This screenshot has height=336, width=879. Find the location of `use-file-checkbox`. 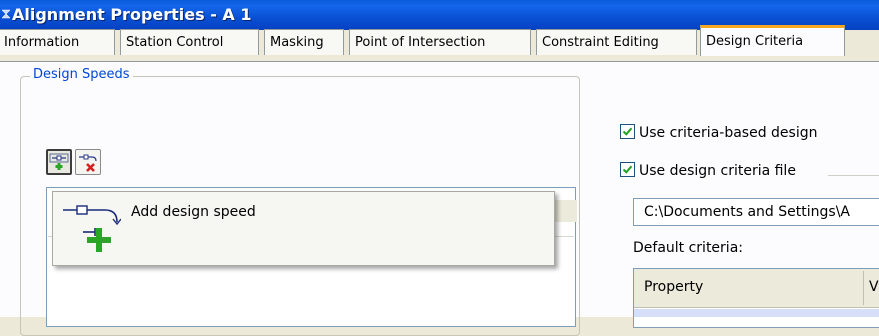

use-file-checkbox is located at coordinates (627, 169).